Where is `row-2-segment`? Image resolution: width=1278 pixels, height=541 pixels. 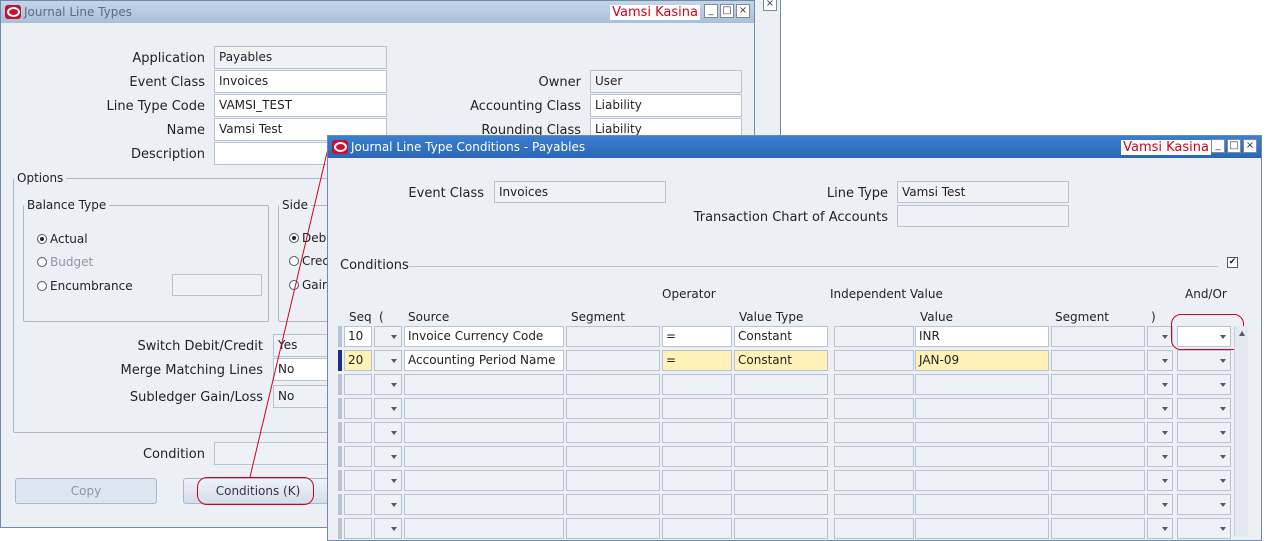
row-2-segment is located at coordinates (613, 360).